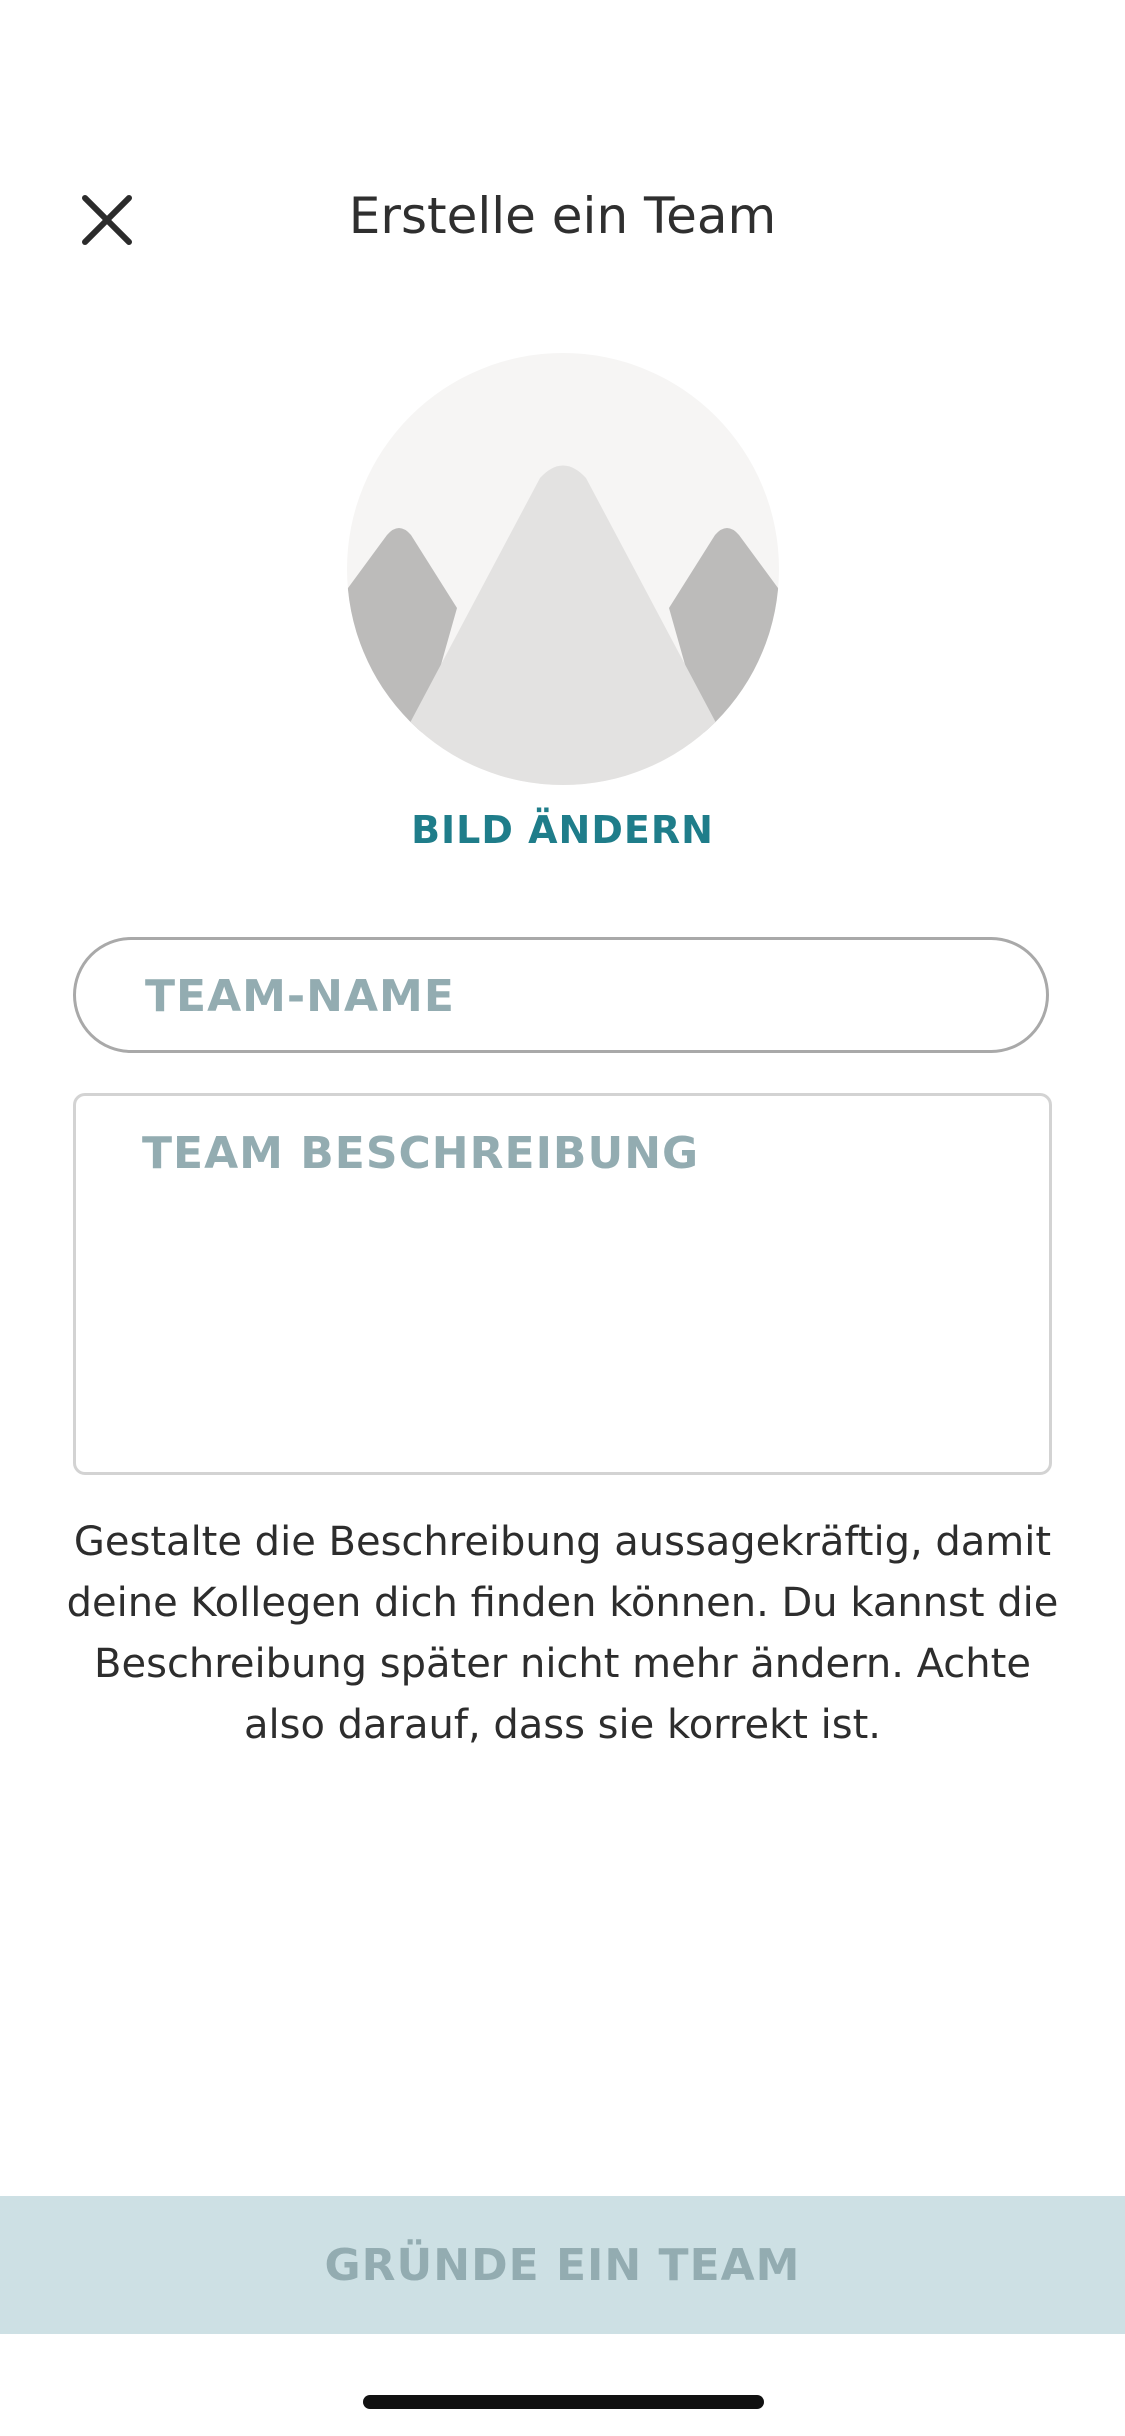 Image resolution: width=1125 pixels, height=2436 pixels. I want to click on create-team-button: GRÜNDE EIN TEAM, so click(562, 2265).